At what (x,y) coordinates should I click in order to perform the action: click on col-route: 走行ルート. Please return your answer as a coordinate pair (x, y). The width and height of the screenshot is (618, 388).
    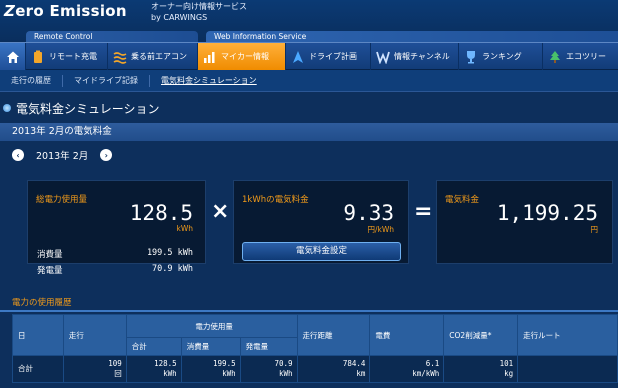
    Looking at the image, I should click on (567, 335).